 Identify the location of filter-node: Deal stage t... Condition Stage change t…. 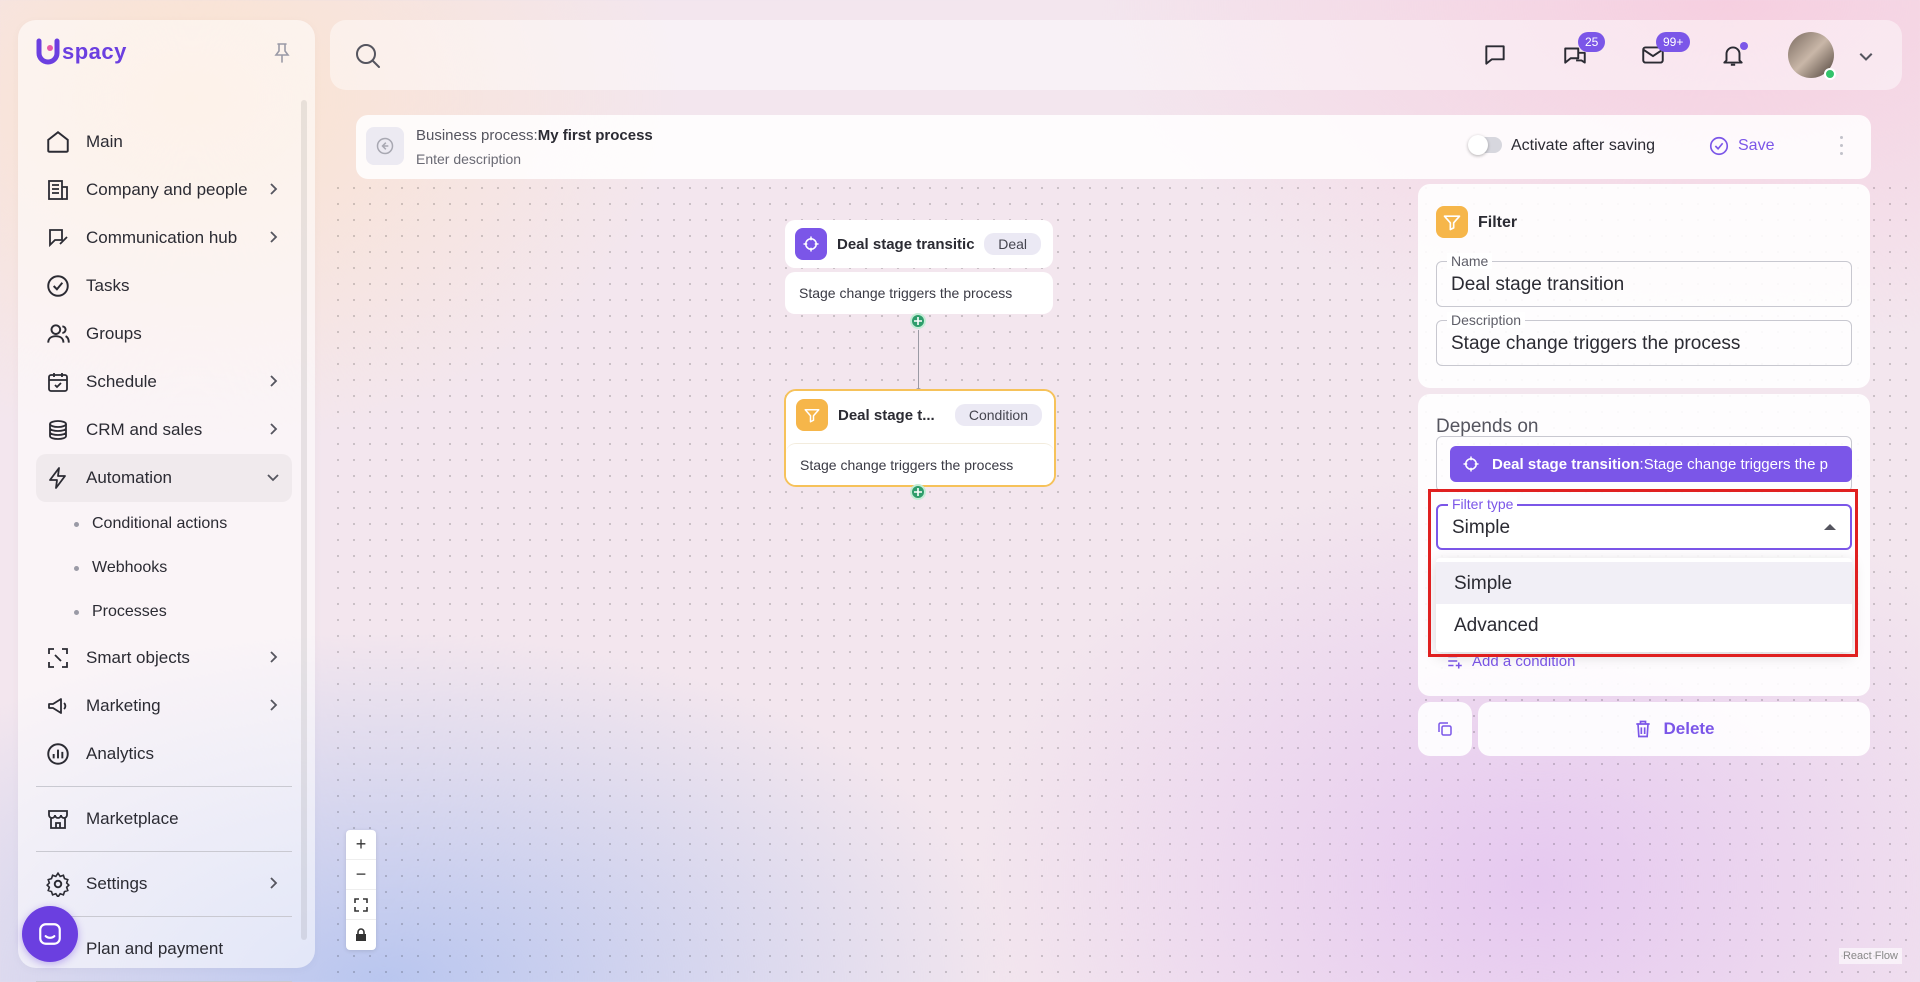
(920, 438).